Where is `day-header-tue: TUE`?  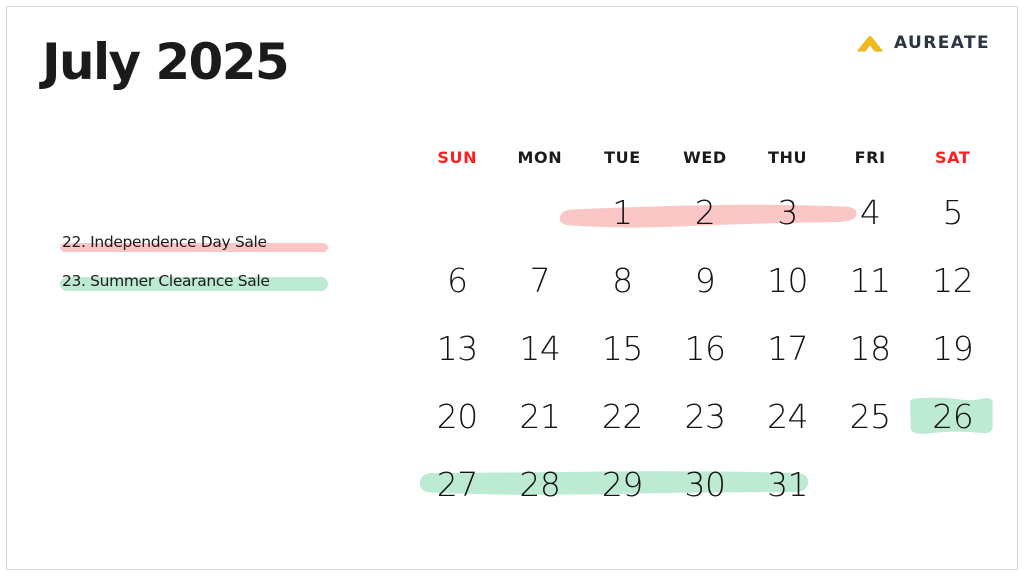
day-header-tue: TUE is located at coordinates (622, 157).